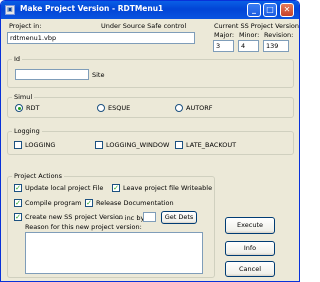 The width and height of the screenshot is (320, 282). Describe the element at coordinates (52, 74) in the screenshot. I see `id-site-field` at that location.